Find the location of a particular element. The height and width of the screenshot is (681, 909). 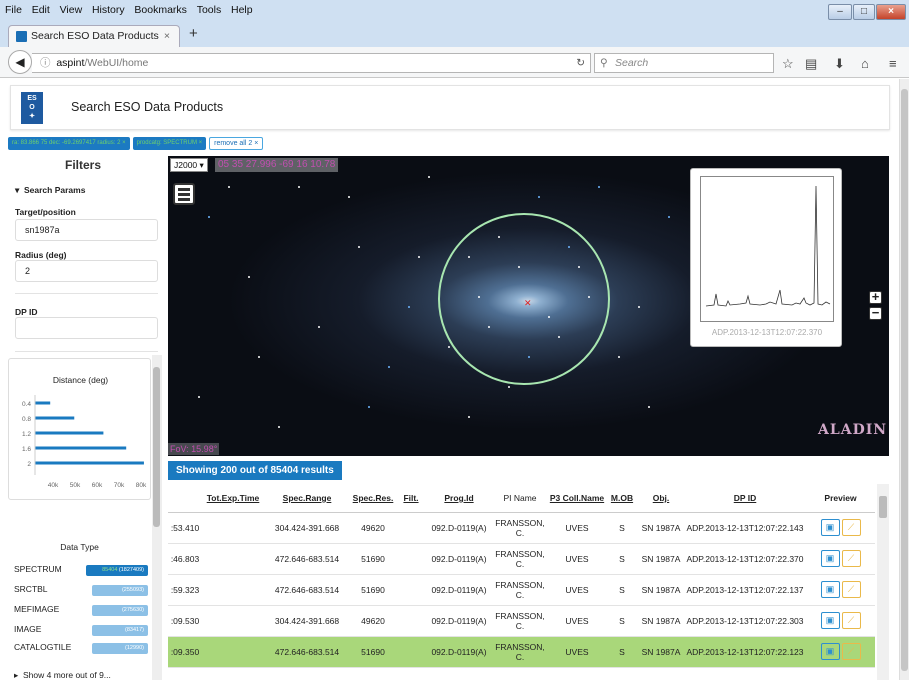

datatype-catalogtile: CATALOGTILE (12990) is located at coordinates (84, 648).